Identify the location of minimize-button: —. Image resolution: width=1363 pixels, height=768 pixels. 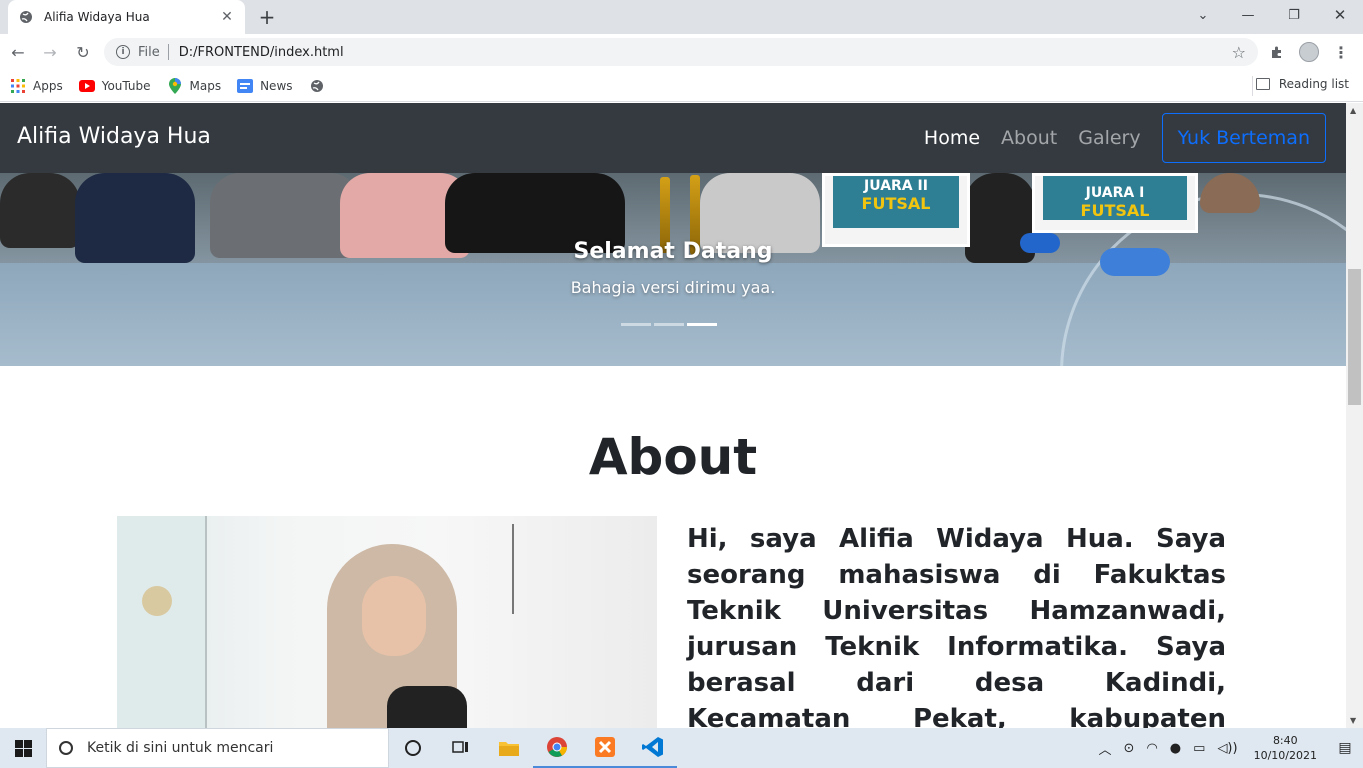
(1248, 15).